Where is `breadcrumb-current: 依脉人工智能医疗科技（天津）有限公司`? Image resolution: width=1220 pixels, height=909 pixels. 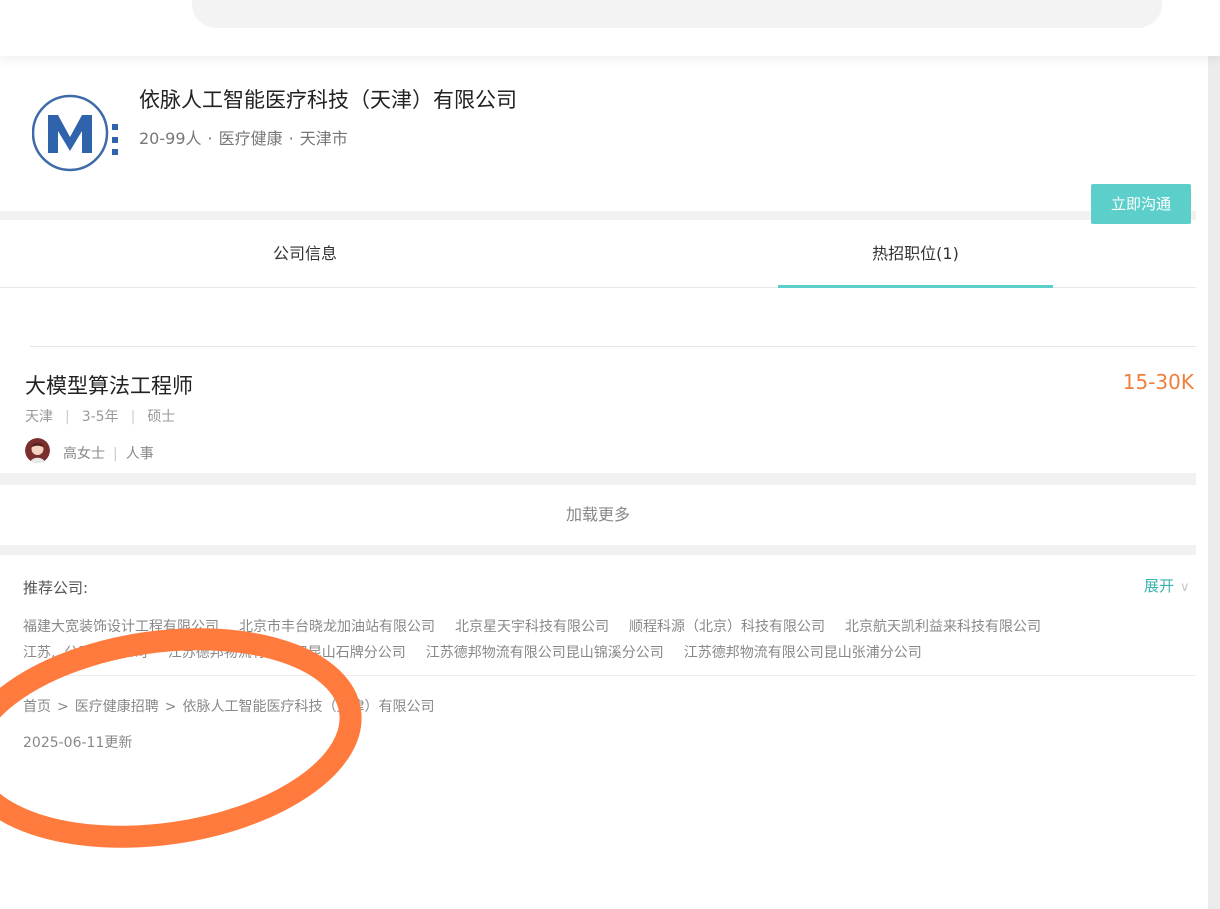
breadcrumb-current: 依脉人工智能医疗科技（天津）有限公司 is located at coordinates (308, 707).